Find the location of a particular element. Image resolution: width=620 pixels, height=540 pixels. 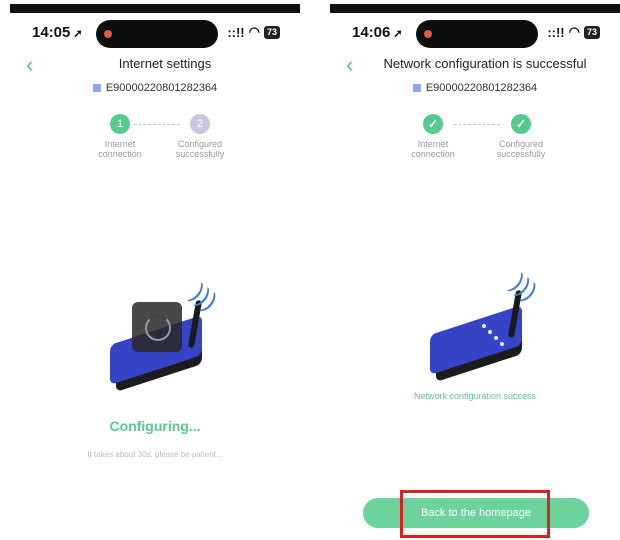

status-time: 14:05 ➚ is located at coordinates (57, 32).